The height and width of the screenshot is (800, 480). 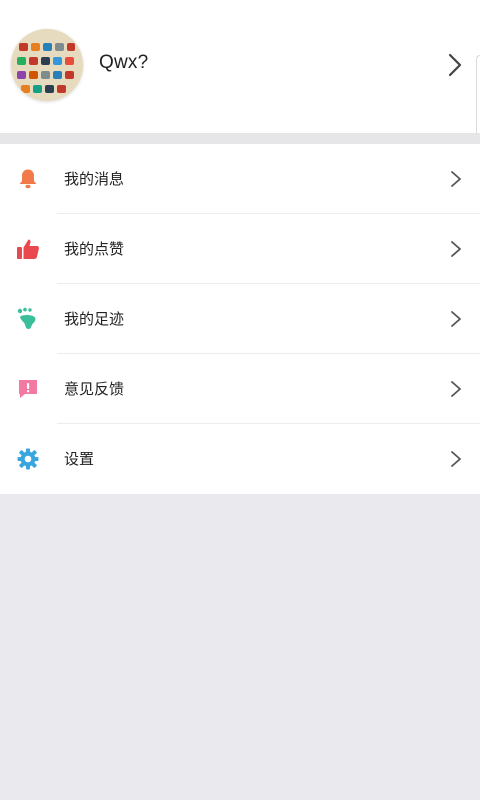 I want to click on menu-item-label: 意见反馈, so click(x=94, y=389).